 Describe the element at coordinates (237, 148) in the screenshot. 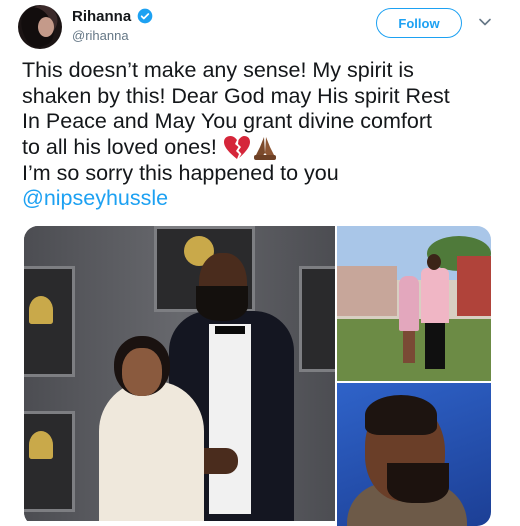

I see `broken-heart-emoji` at that location.